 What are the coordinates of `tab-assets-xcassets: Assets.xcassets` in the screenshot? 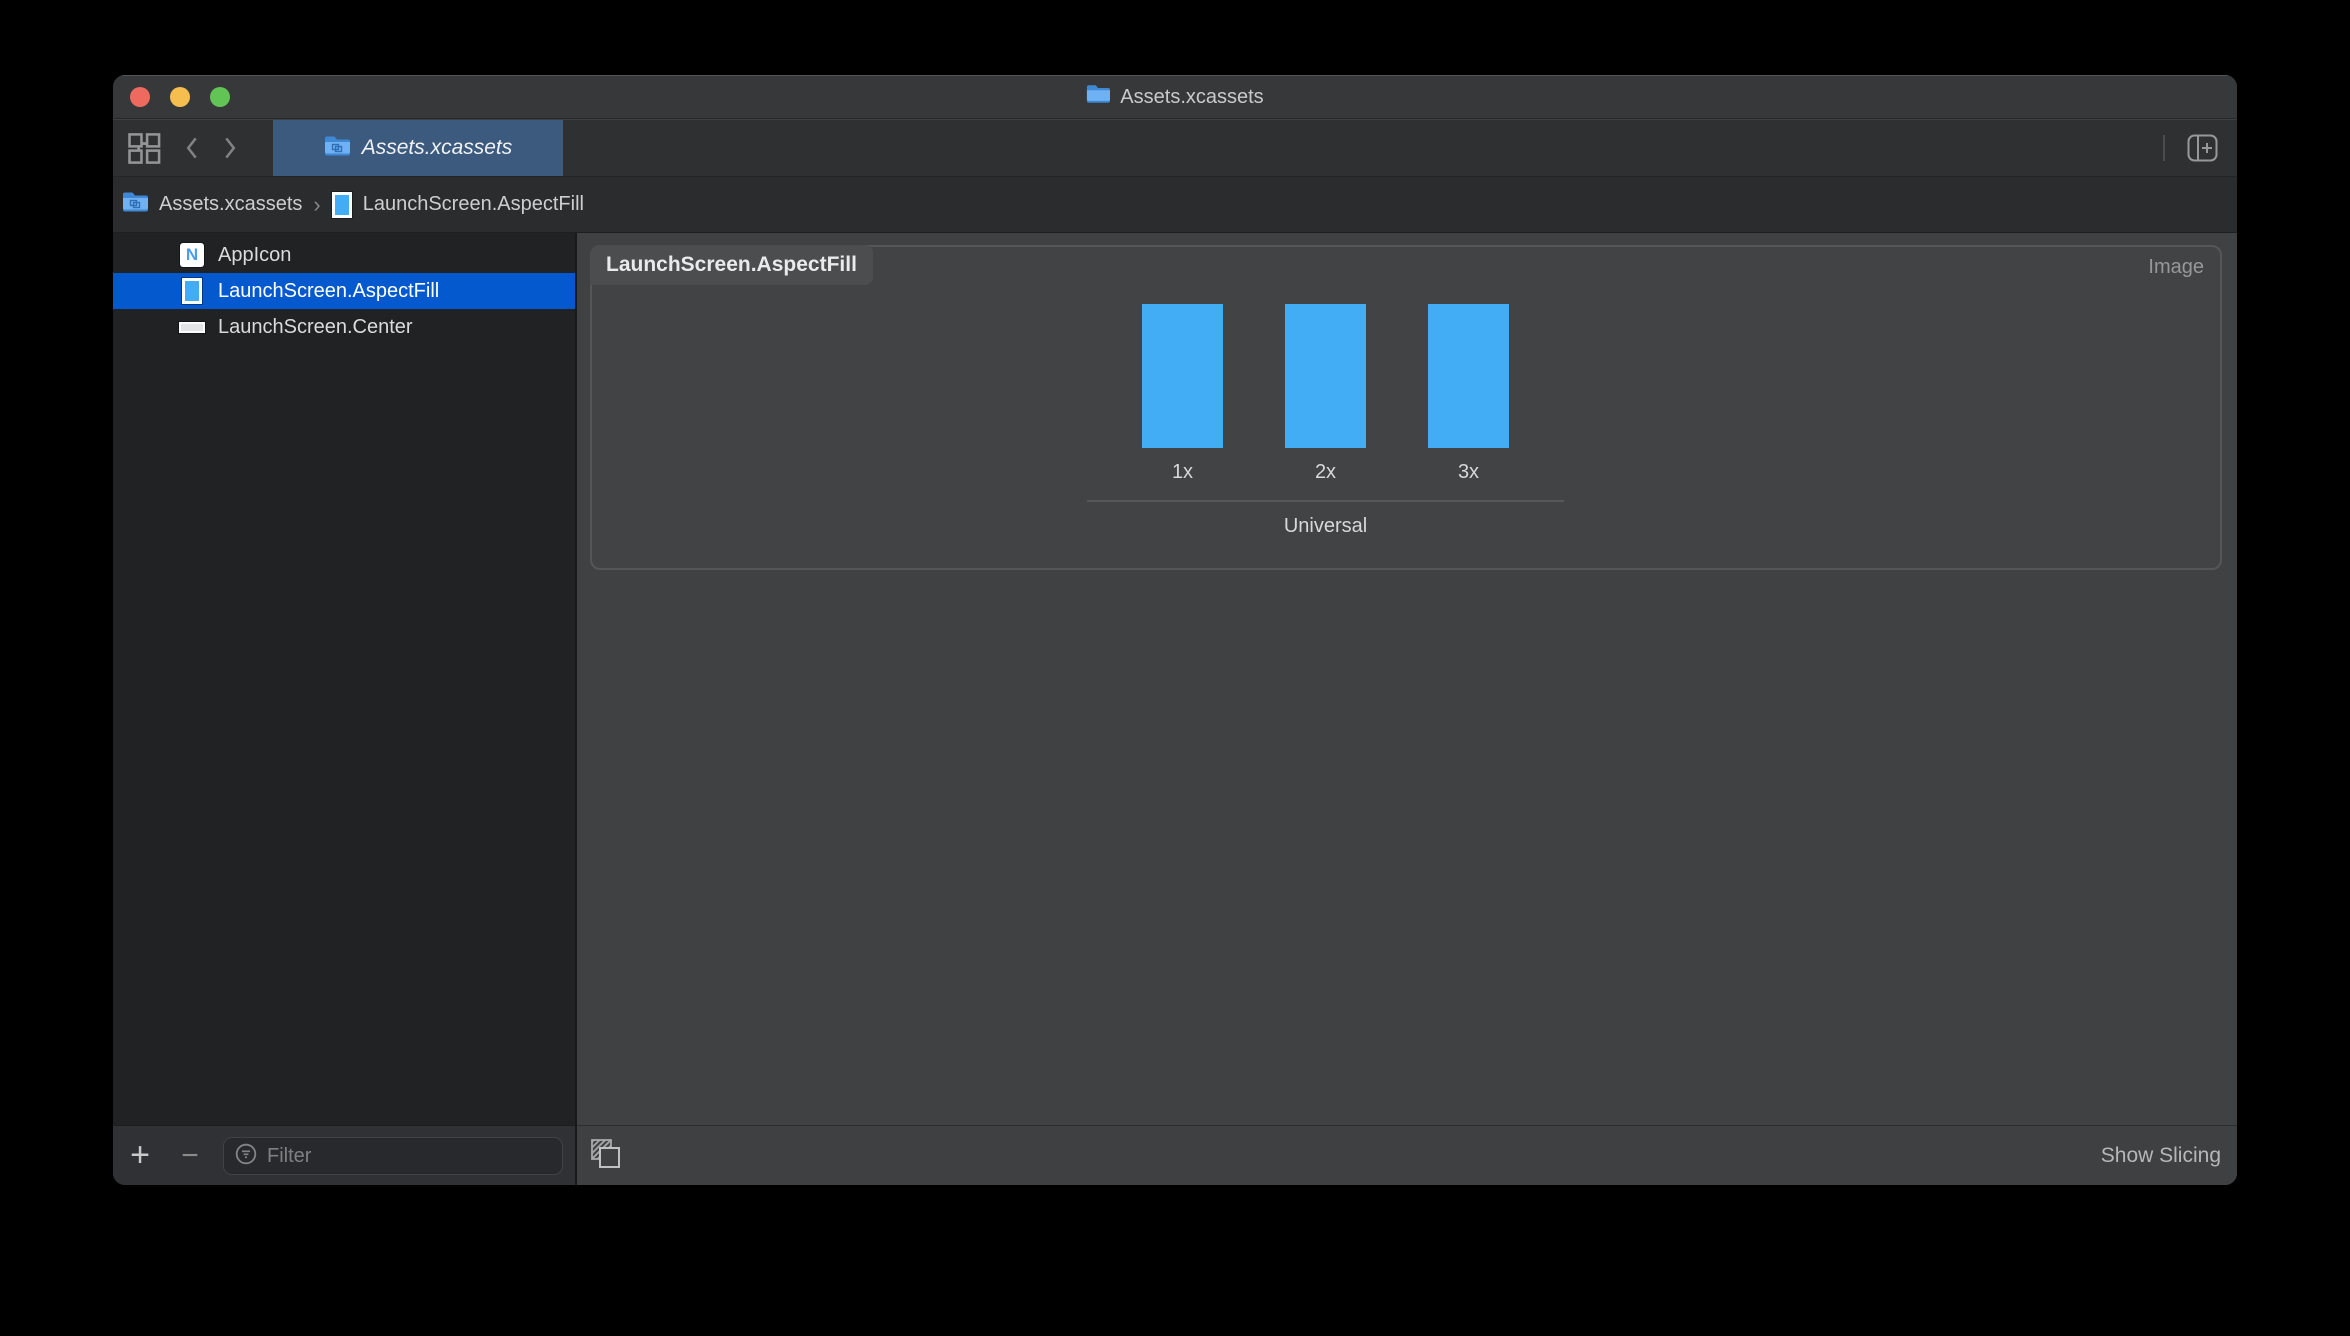 It's located at (418, 148).